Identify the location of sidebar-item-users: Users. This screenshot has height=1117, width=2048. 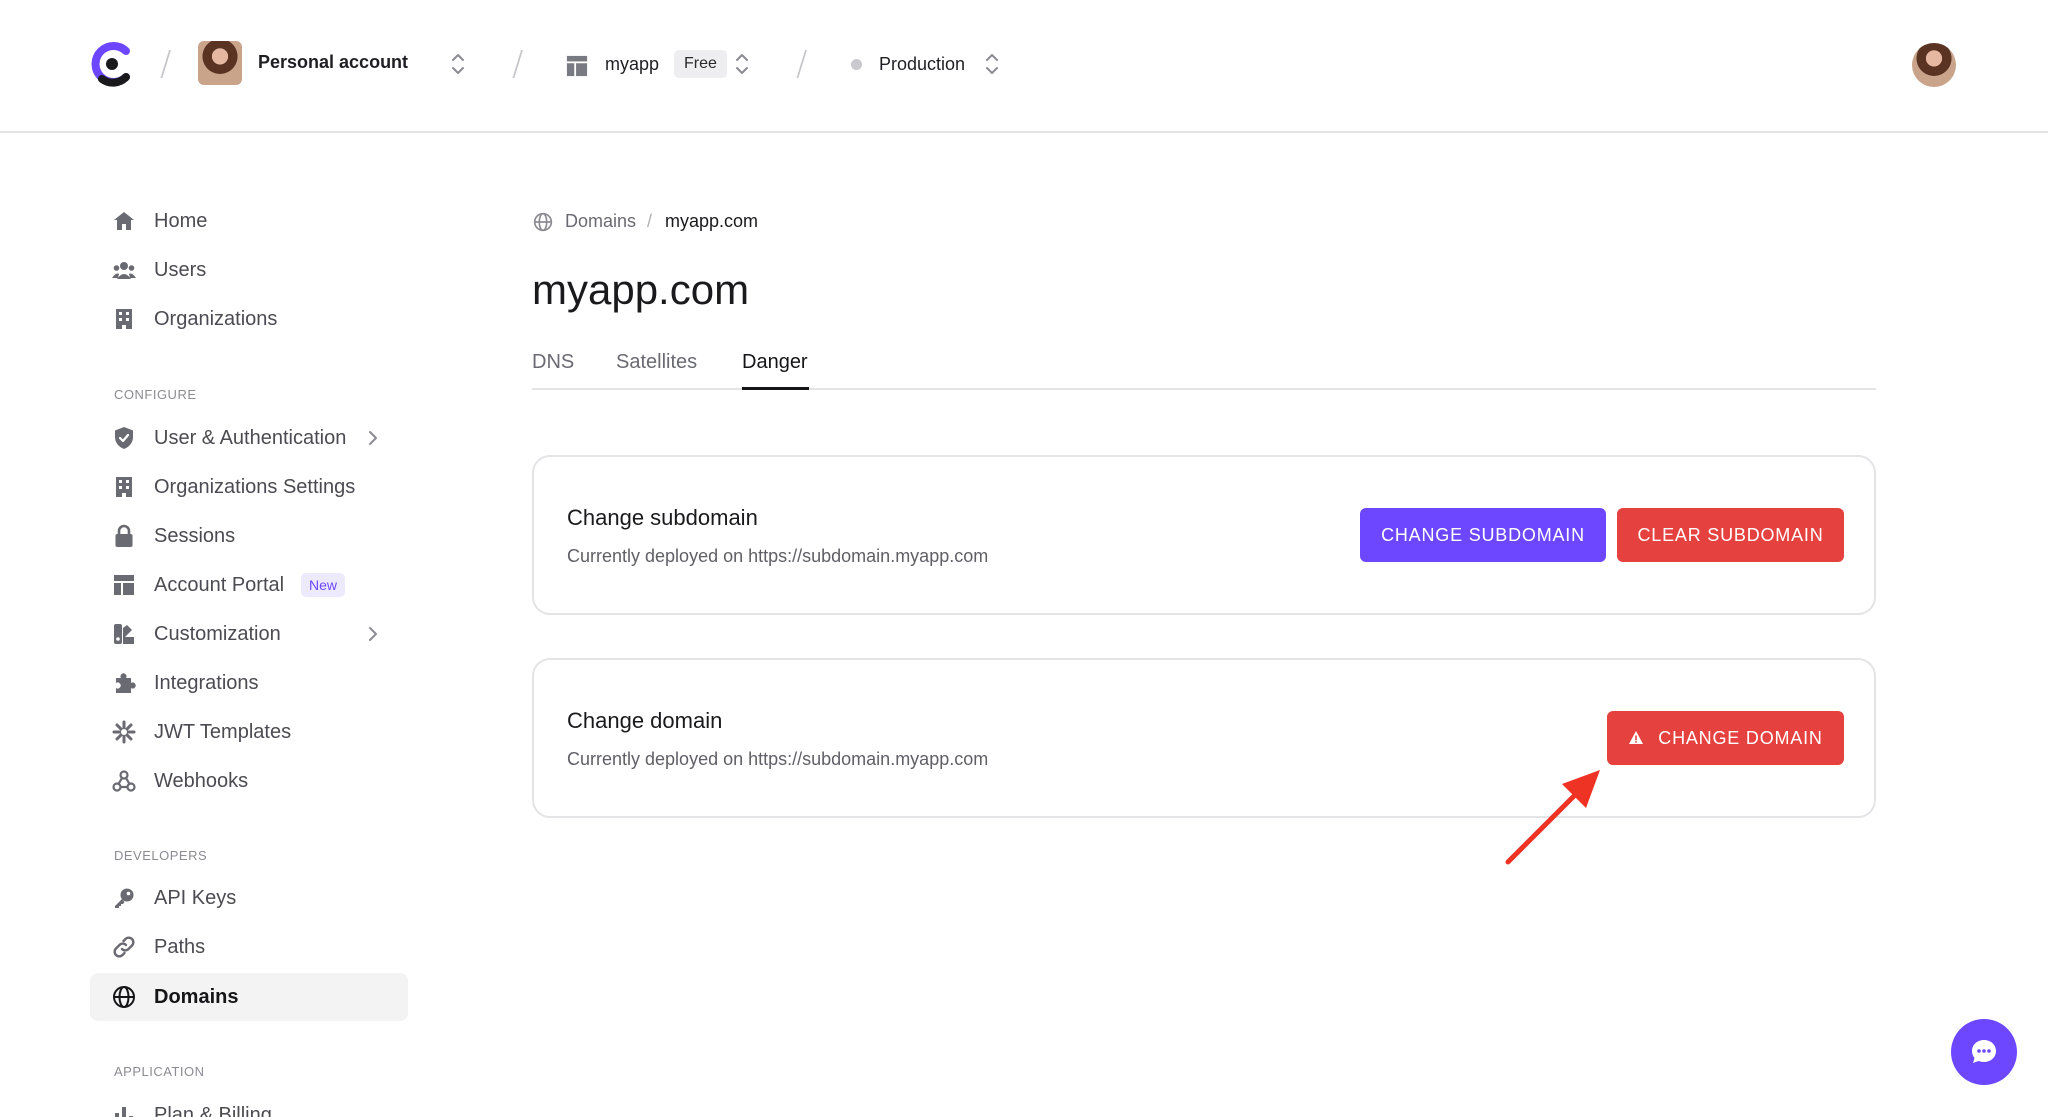
(249, 270).